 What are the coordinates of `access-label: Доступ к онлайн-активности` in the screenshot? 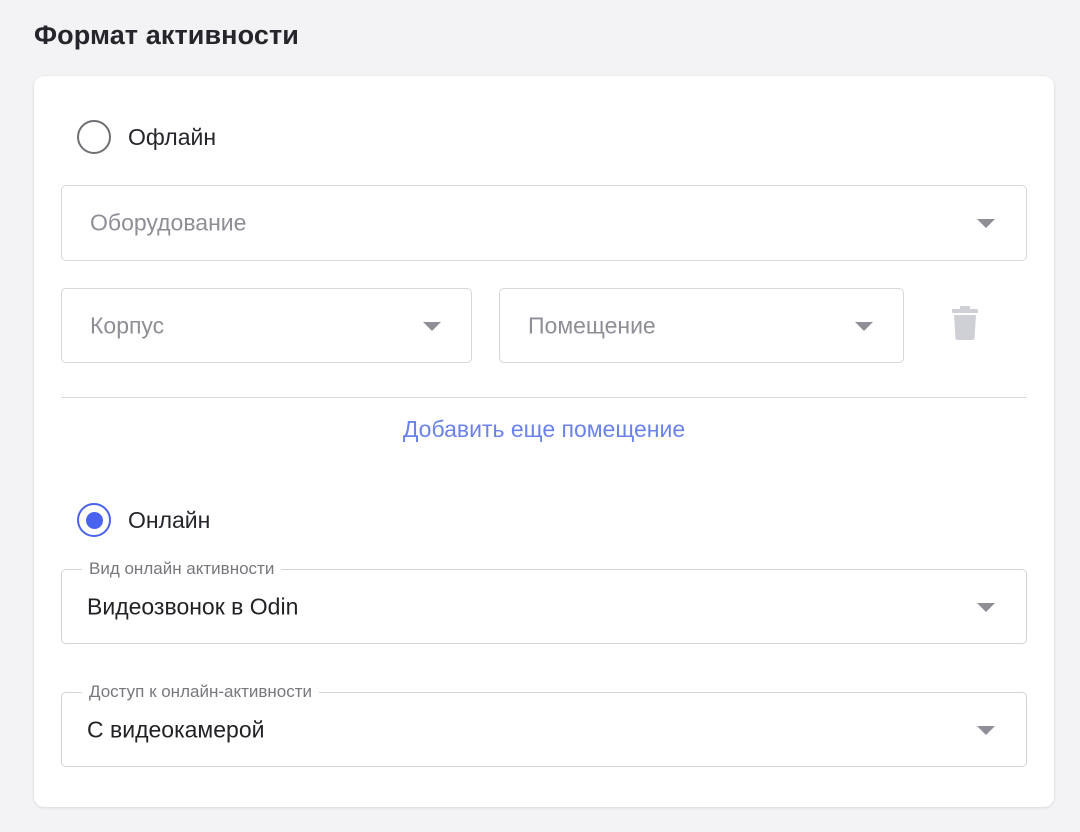 It's located at (201, 692).